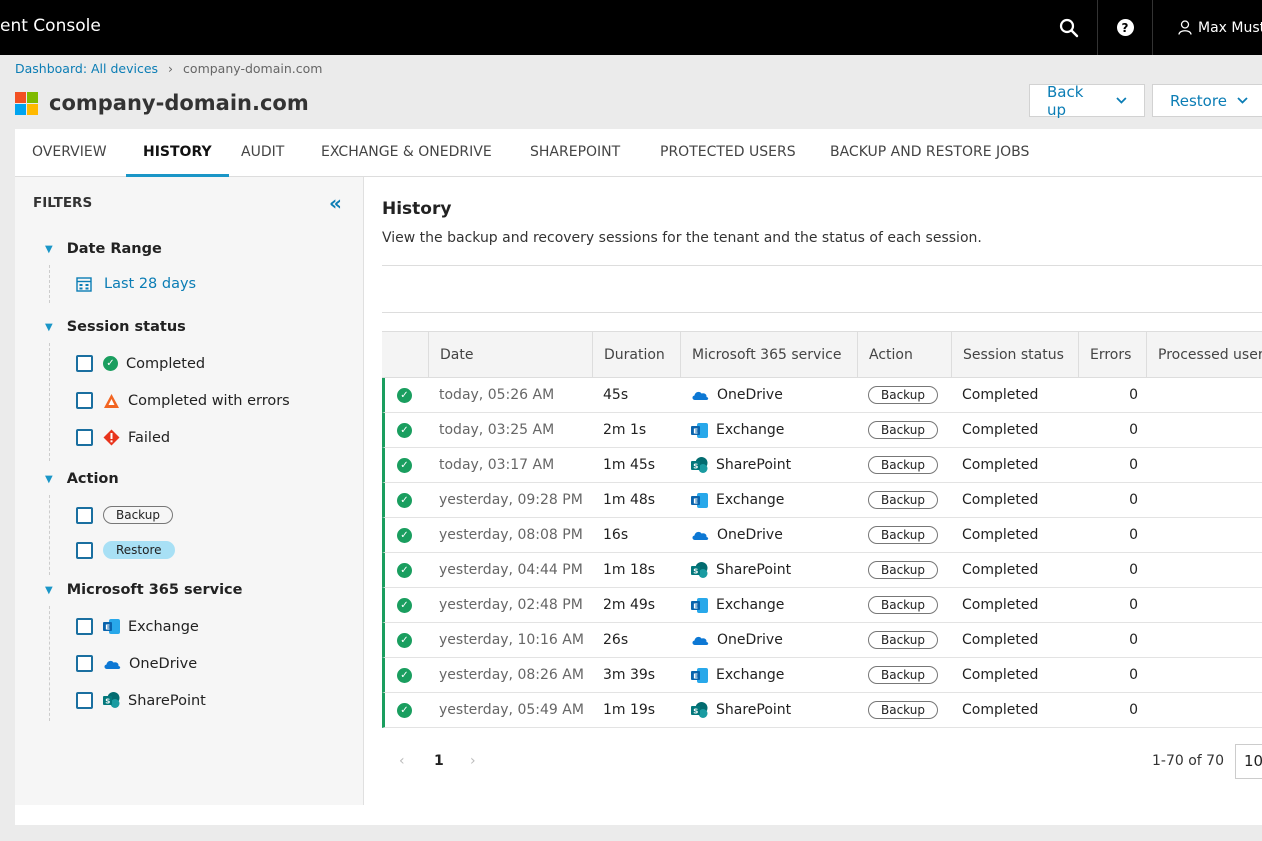 The height and width of the screenshot is (841, 1262). What do you see at coordinates (86, 68) in the screenshot?
I see `breadcrumb-dashboard-link: Dashboard: All devices` at bounding box center [86, 68].